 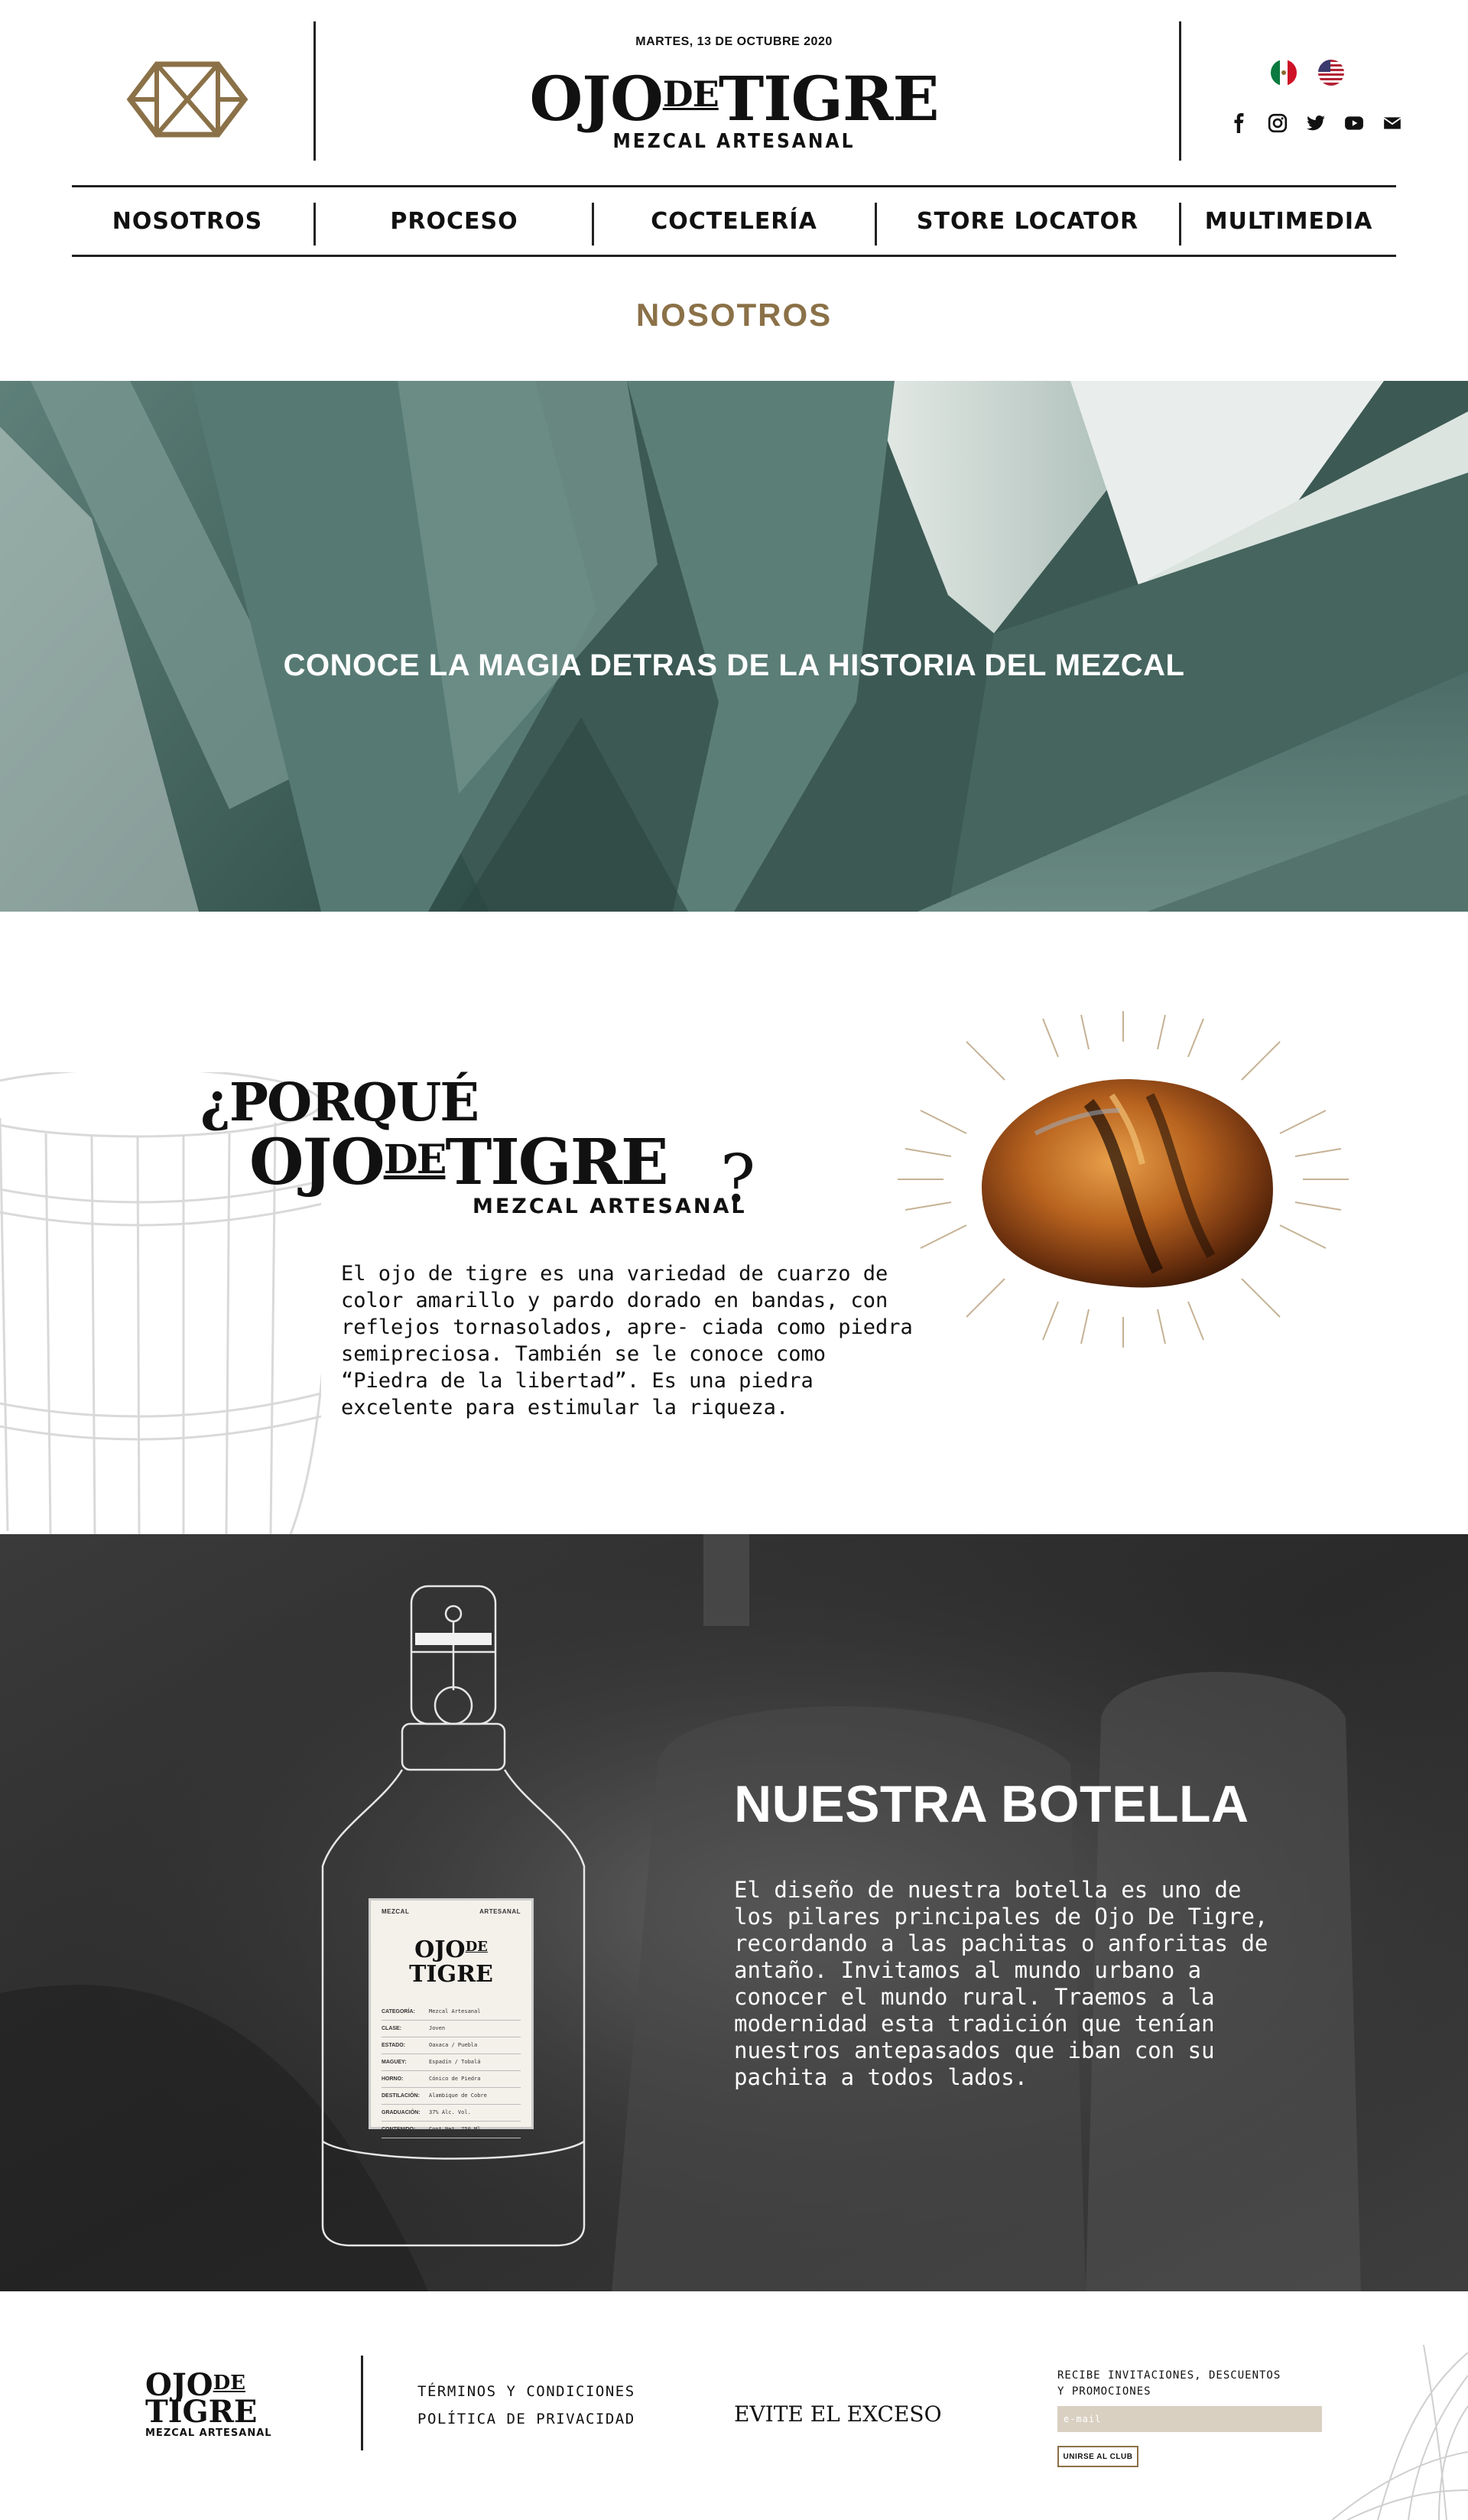 I want to click on youtube-icon, so click(x=1354, y=123).